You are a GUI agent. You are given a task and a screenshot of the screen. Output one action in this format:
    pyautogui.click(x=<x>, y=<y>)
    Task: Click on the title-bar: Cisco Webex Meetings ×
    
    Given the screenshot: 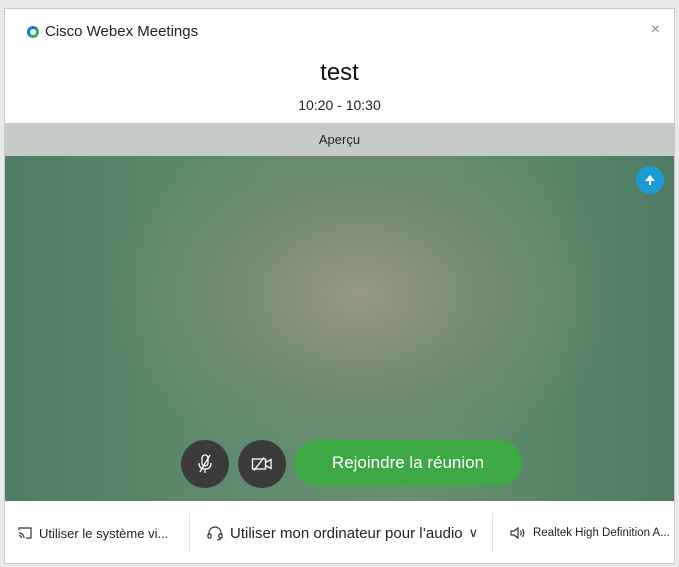 What is the action you would take?
    pyautogui.click(x=339, y=31)
    